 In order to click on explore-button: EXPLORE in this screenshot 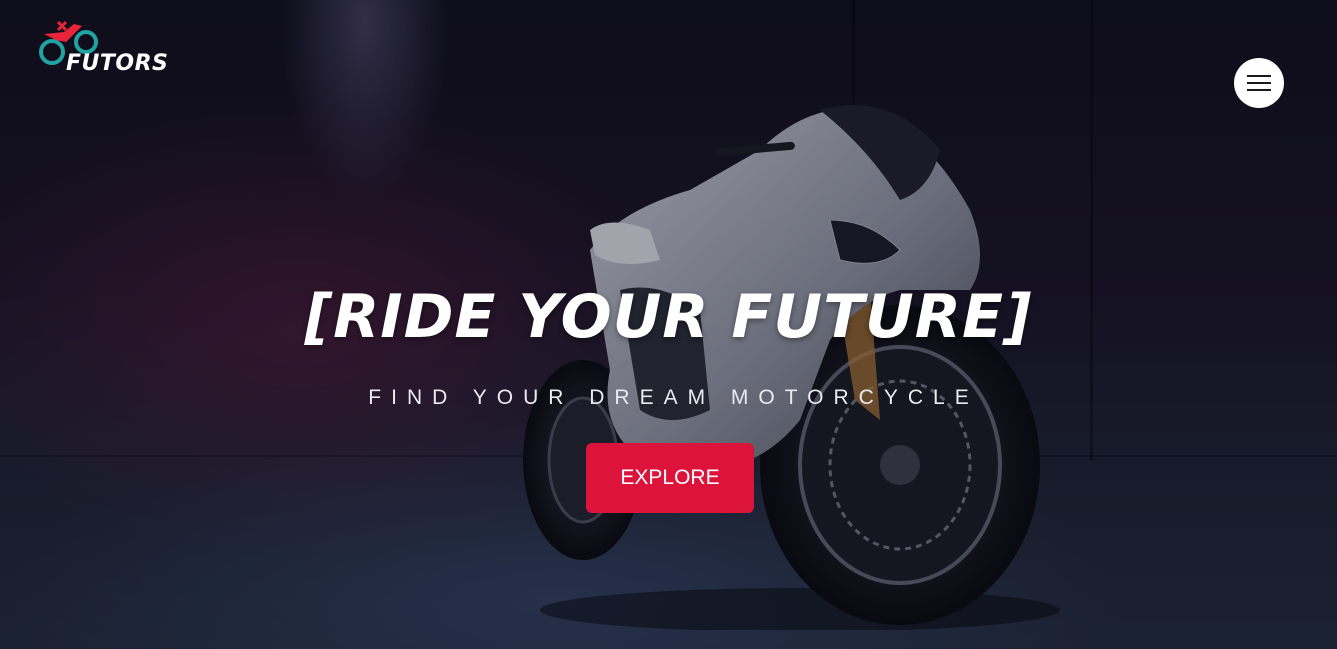, I will do `click(670, 478)`.